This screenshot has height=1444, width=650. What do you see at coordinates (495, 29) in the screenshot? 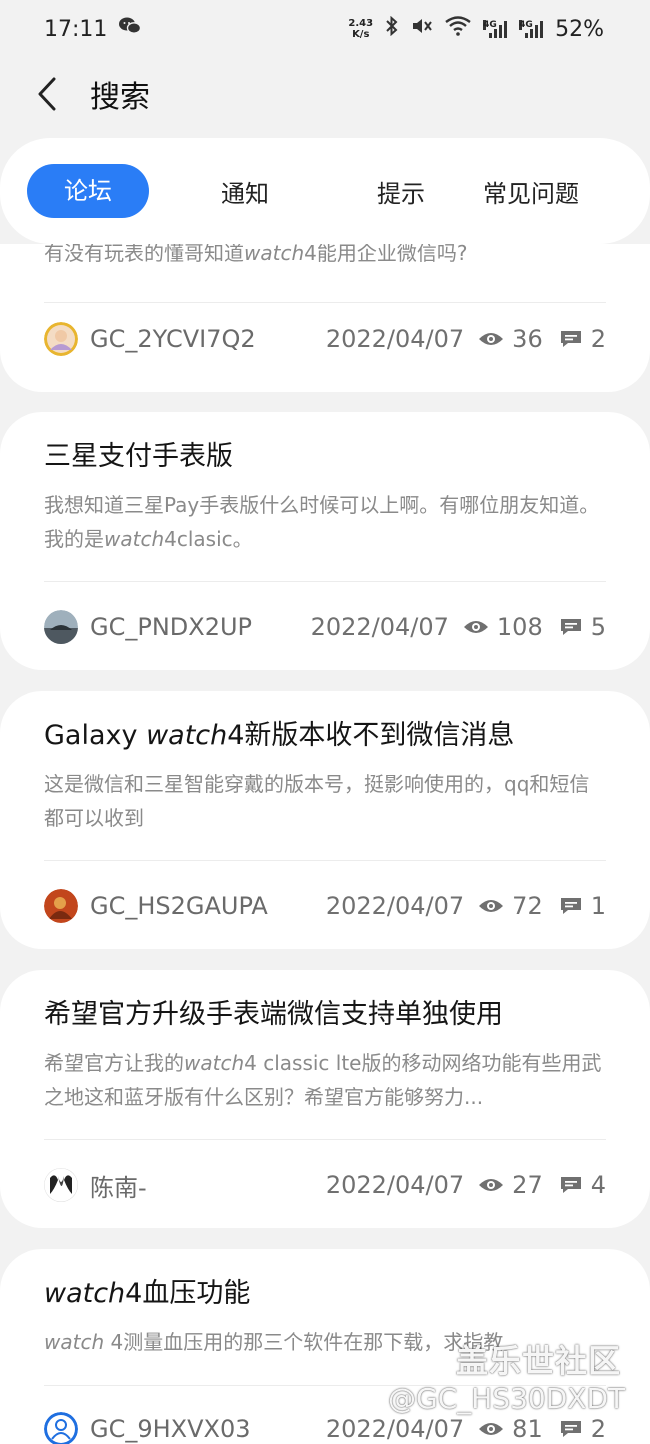
I see `signal-icon-1: 4G` at bounding box center [495, 29].